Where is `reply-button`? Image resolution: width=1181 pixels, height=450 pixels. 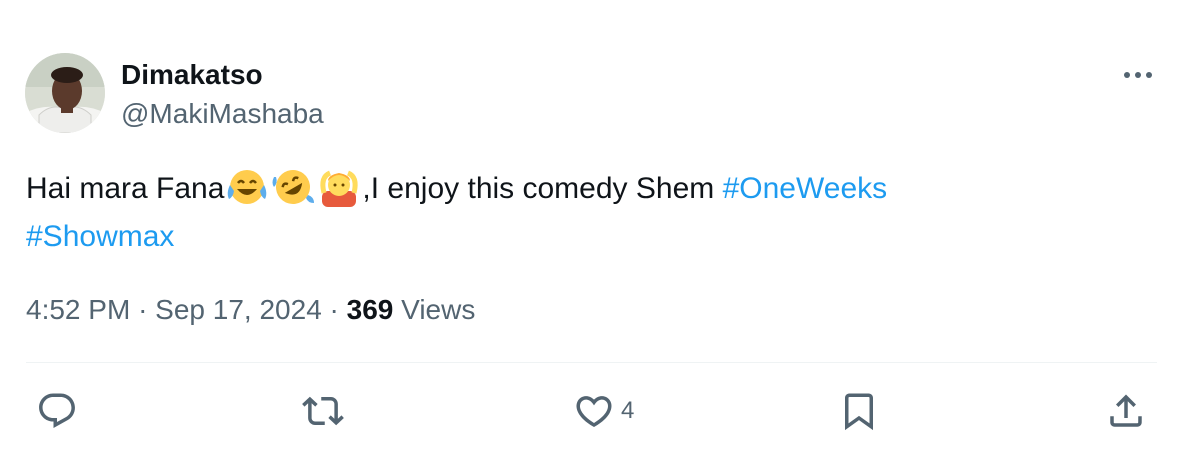 reply-button is located at coordinates (57, 411).